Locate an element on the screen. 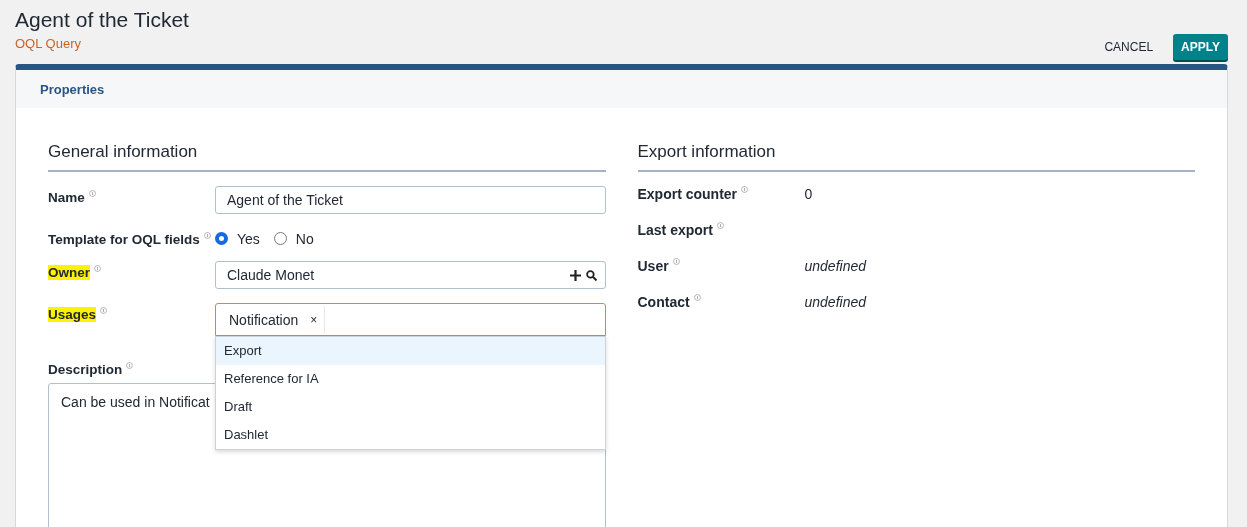 The image size is (1247, 527). field-label: Last export is located at coordinates (675, 230).